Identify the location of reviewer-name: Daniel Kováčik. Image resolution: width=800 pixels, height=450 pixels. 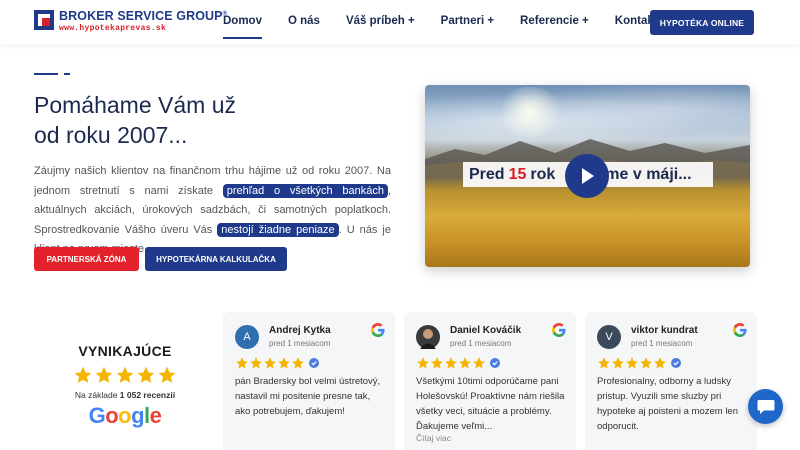
(486, 330).